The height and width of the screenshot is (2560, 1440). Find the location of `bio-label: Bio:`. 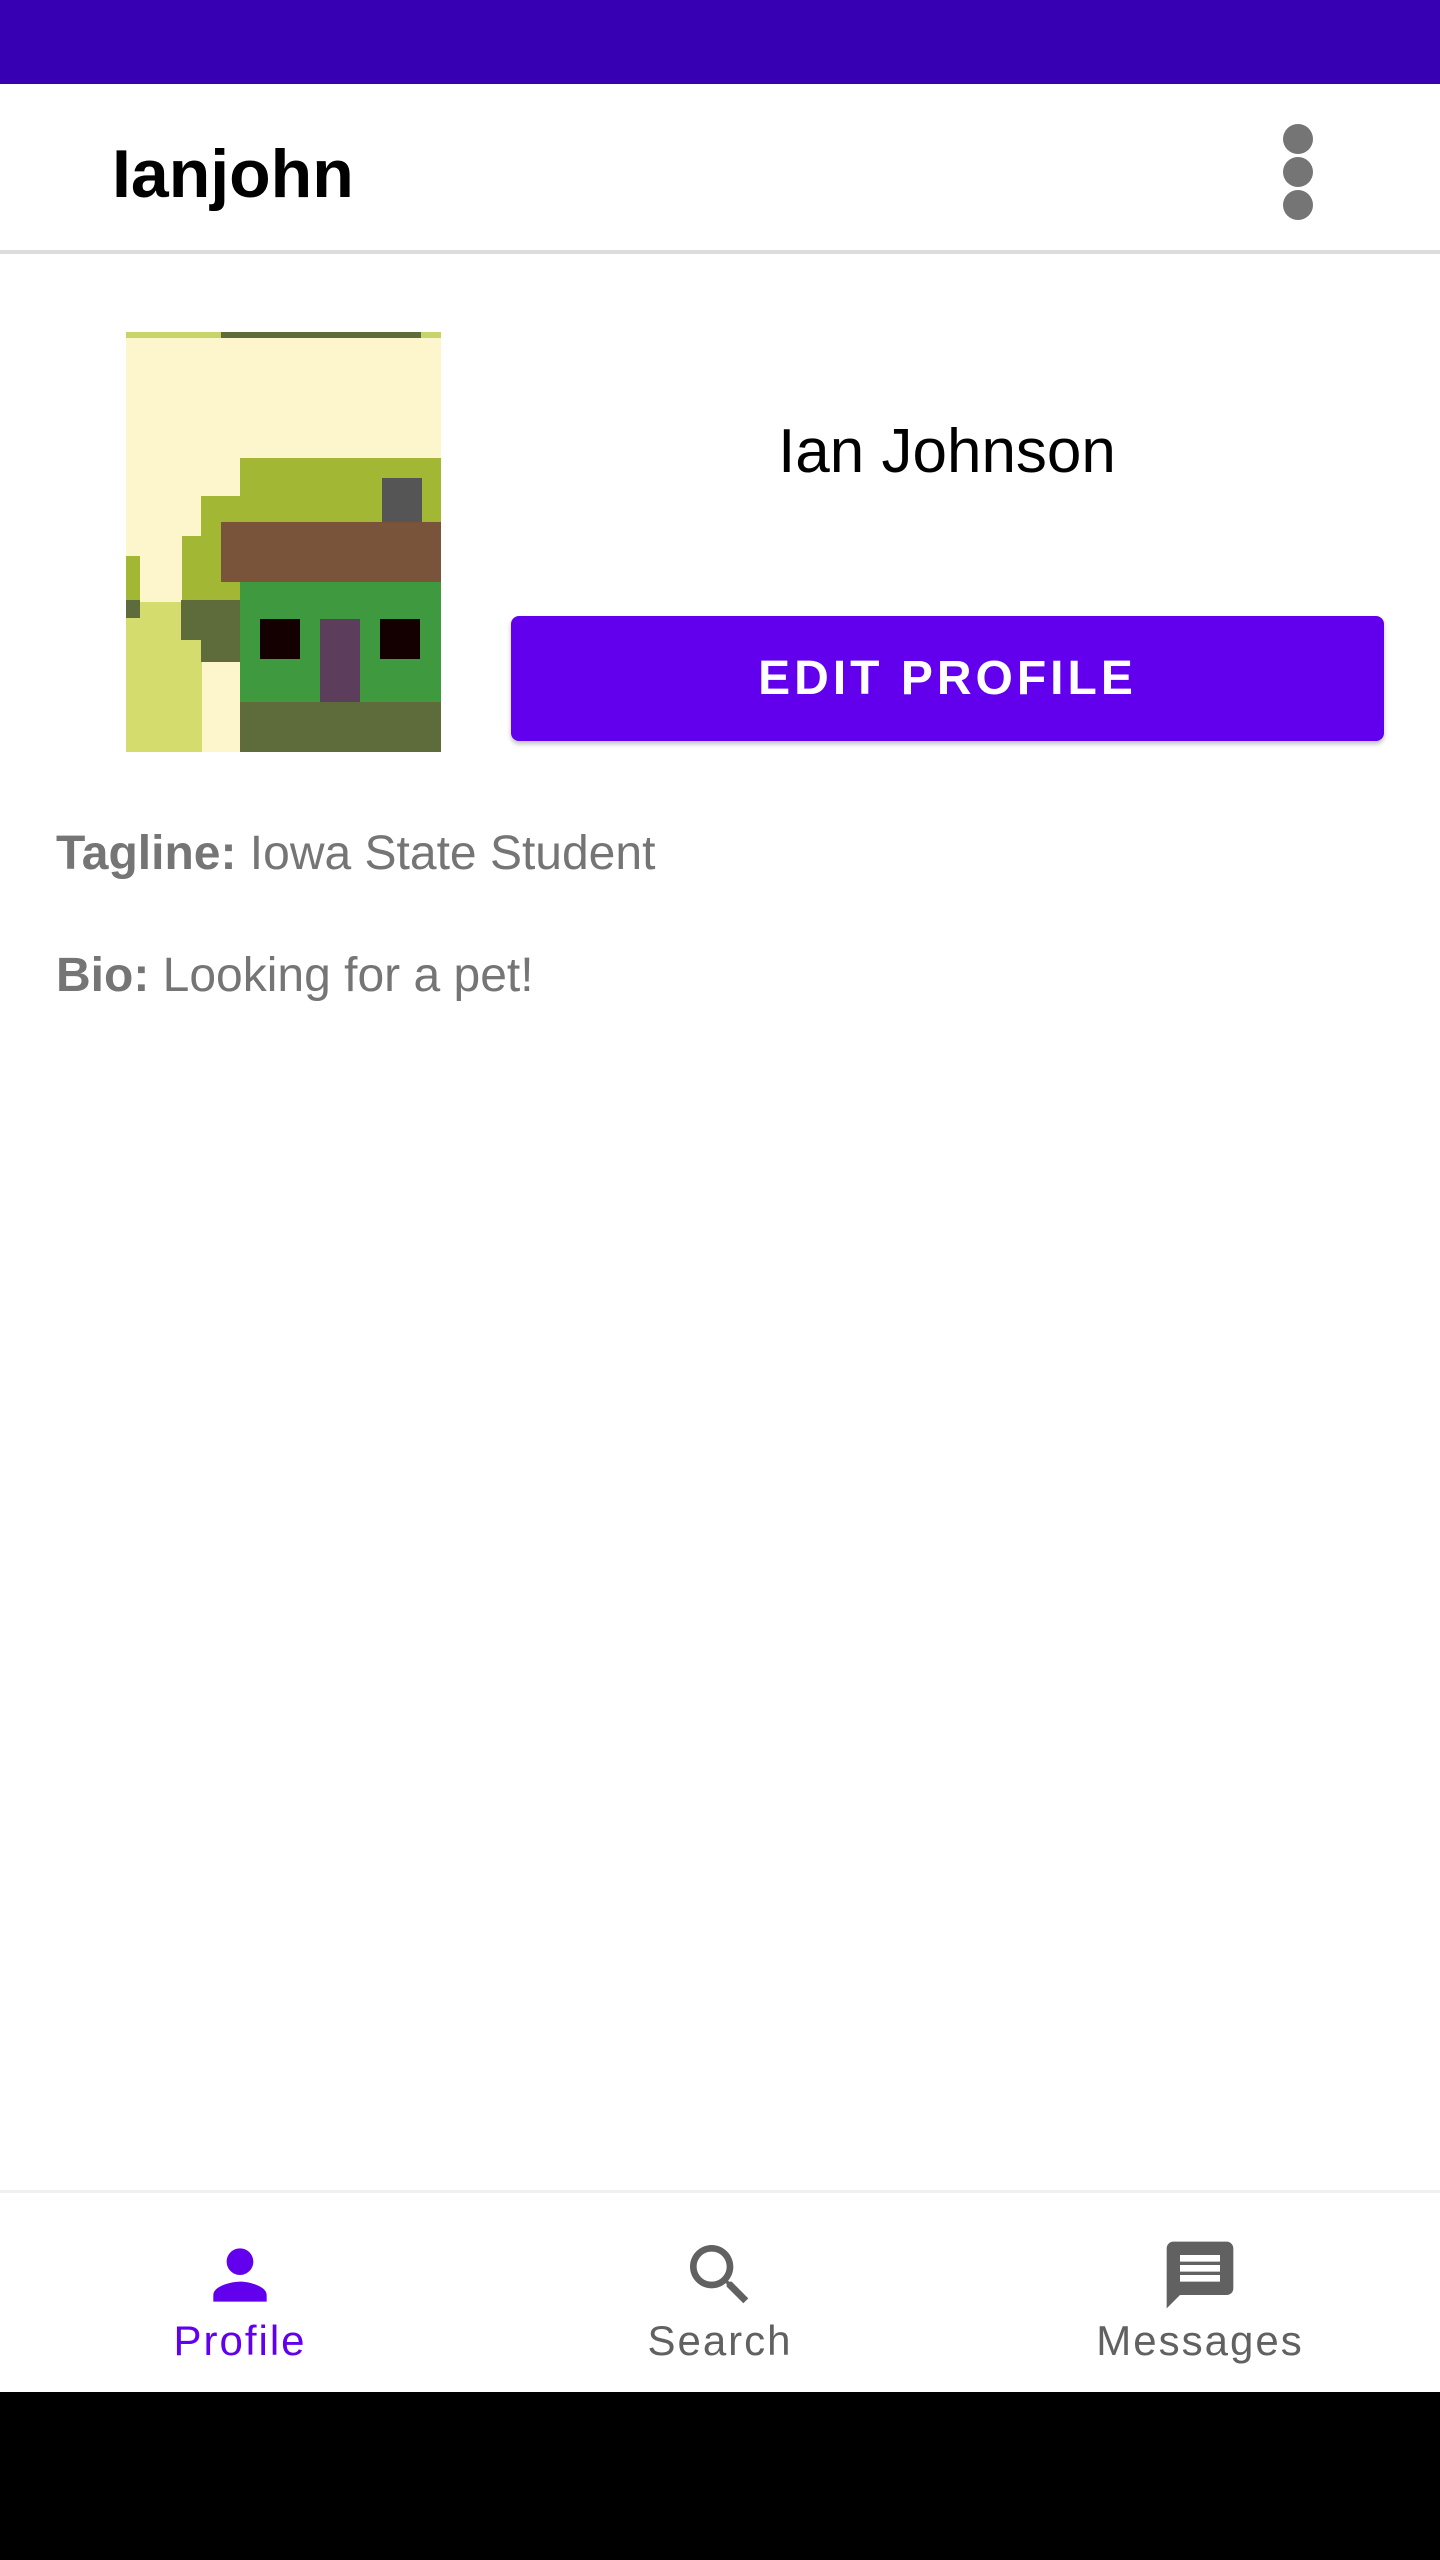

bio-label: Bio: is located at coordinates (103, 975).